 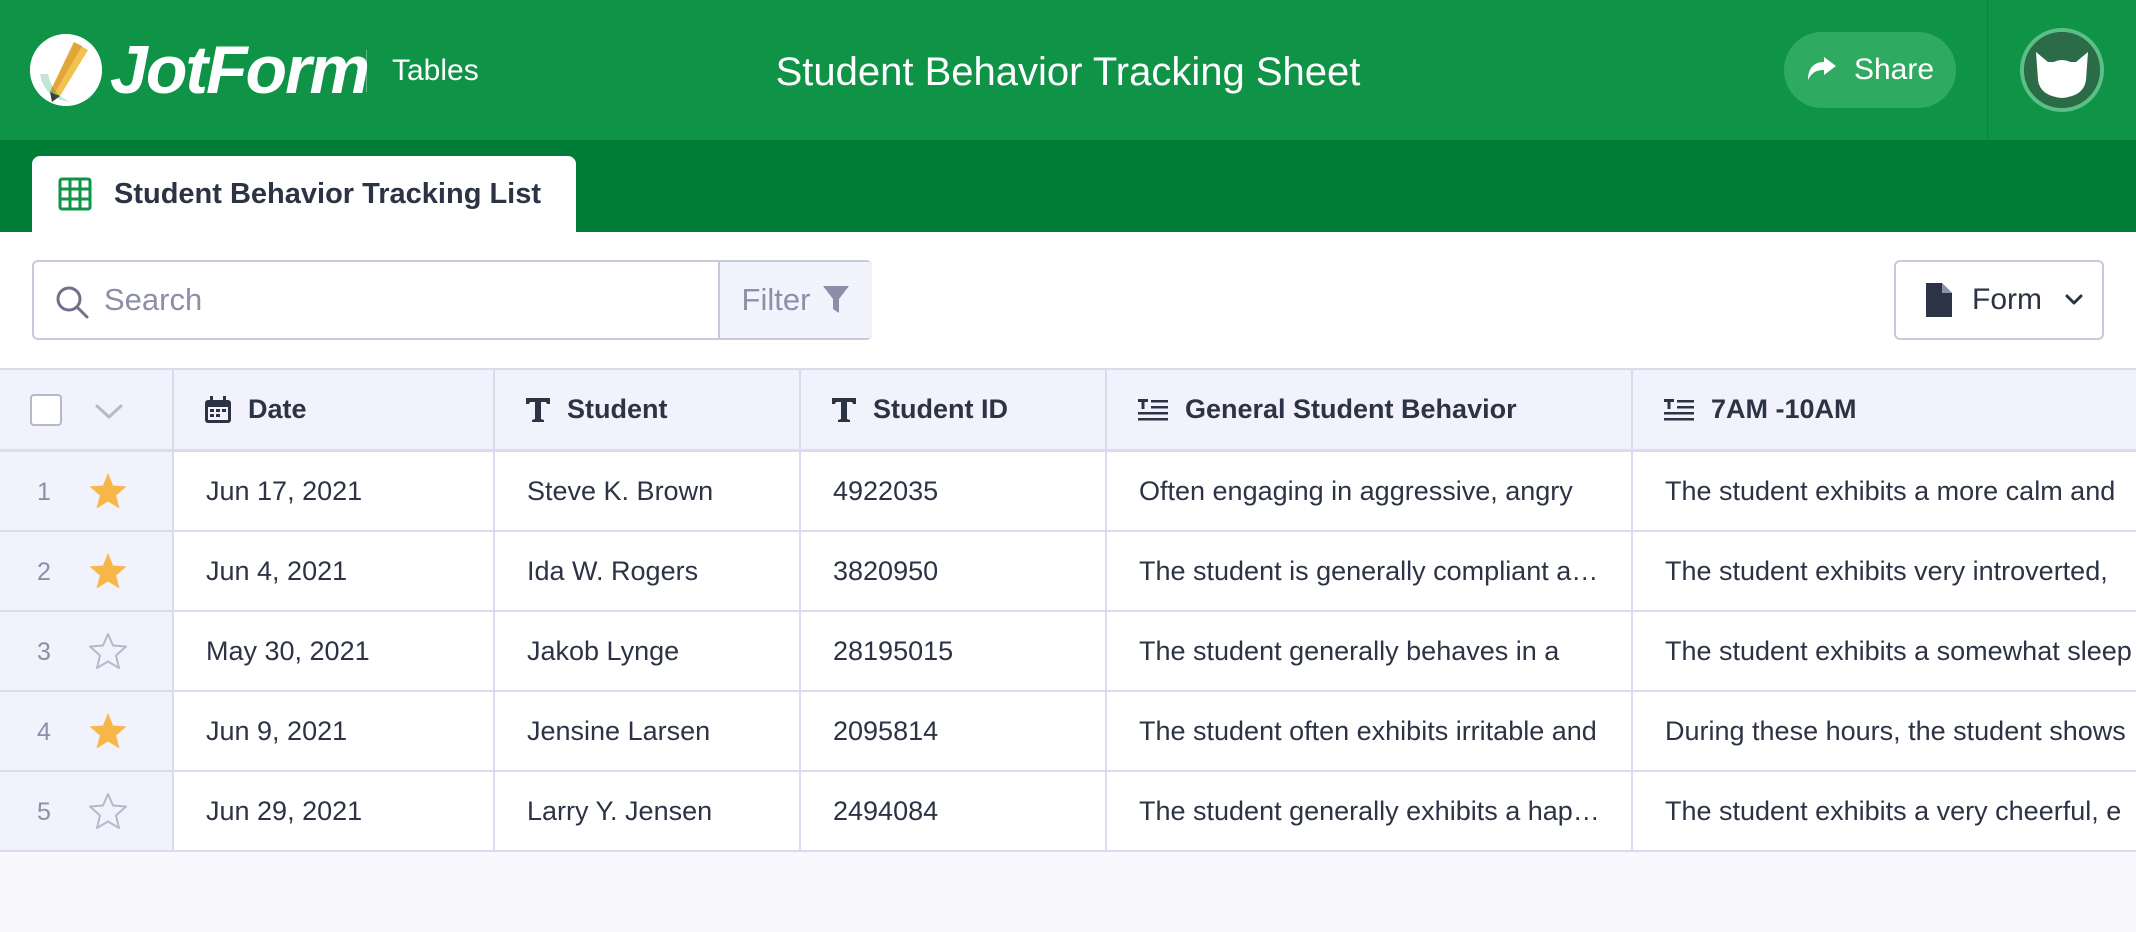 I want to click on cell-text: The student is generally compliant and, so click(x=1370, y=570).